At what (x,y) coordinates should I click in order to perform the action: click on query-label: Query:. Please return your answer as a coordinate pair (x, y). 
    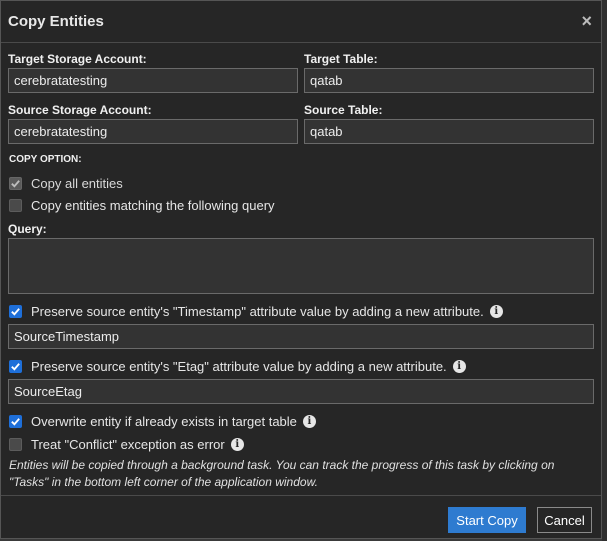
    Looking at the image, I should click on (27, 229).